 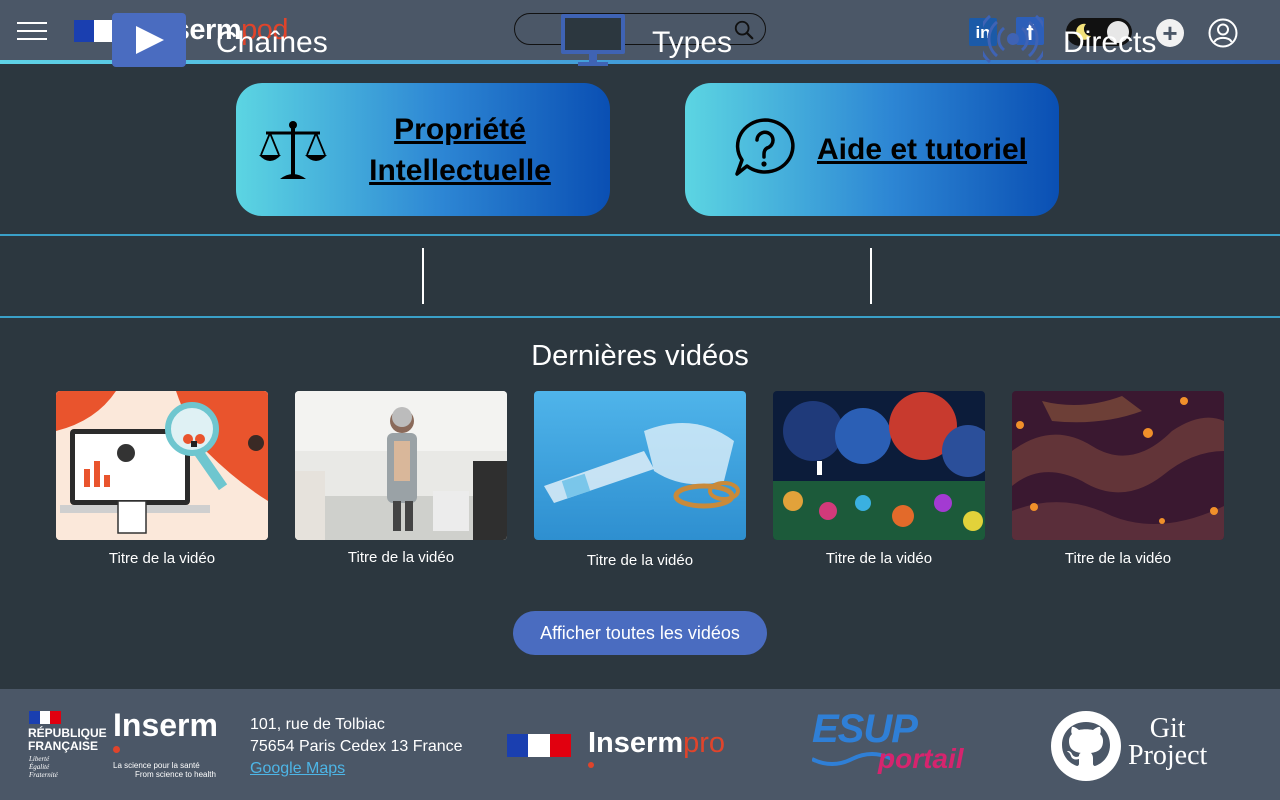 I want to click on republique-motto: Liberté Égalité Fraternité, so click(x=43, y=767).